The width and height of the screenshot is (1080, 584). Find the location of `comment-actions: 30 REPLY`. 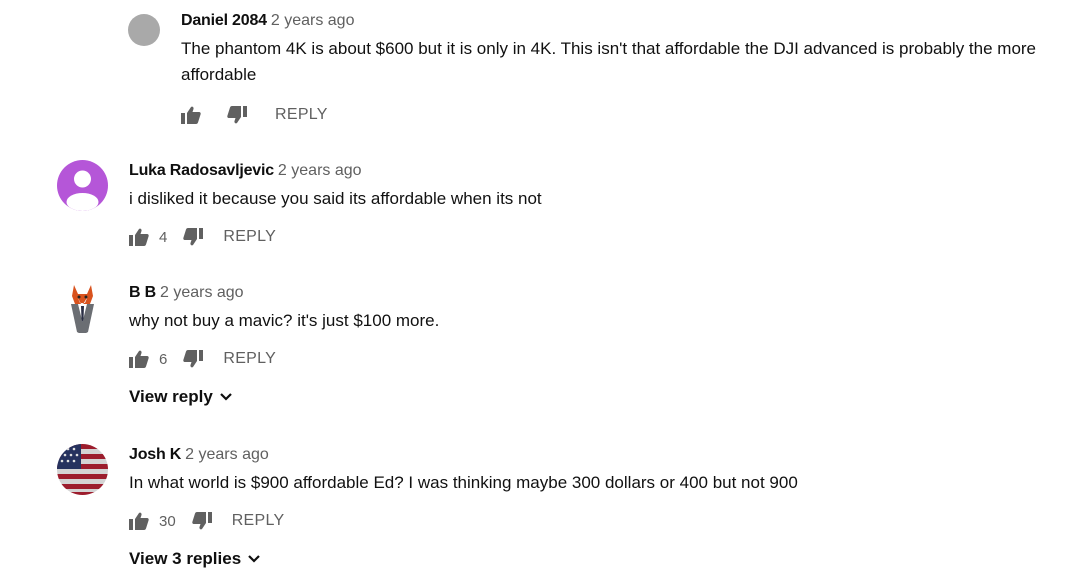

comment-actions: 30 REPLY is located at coordinates (589, 521).